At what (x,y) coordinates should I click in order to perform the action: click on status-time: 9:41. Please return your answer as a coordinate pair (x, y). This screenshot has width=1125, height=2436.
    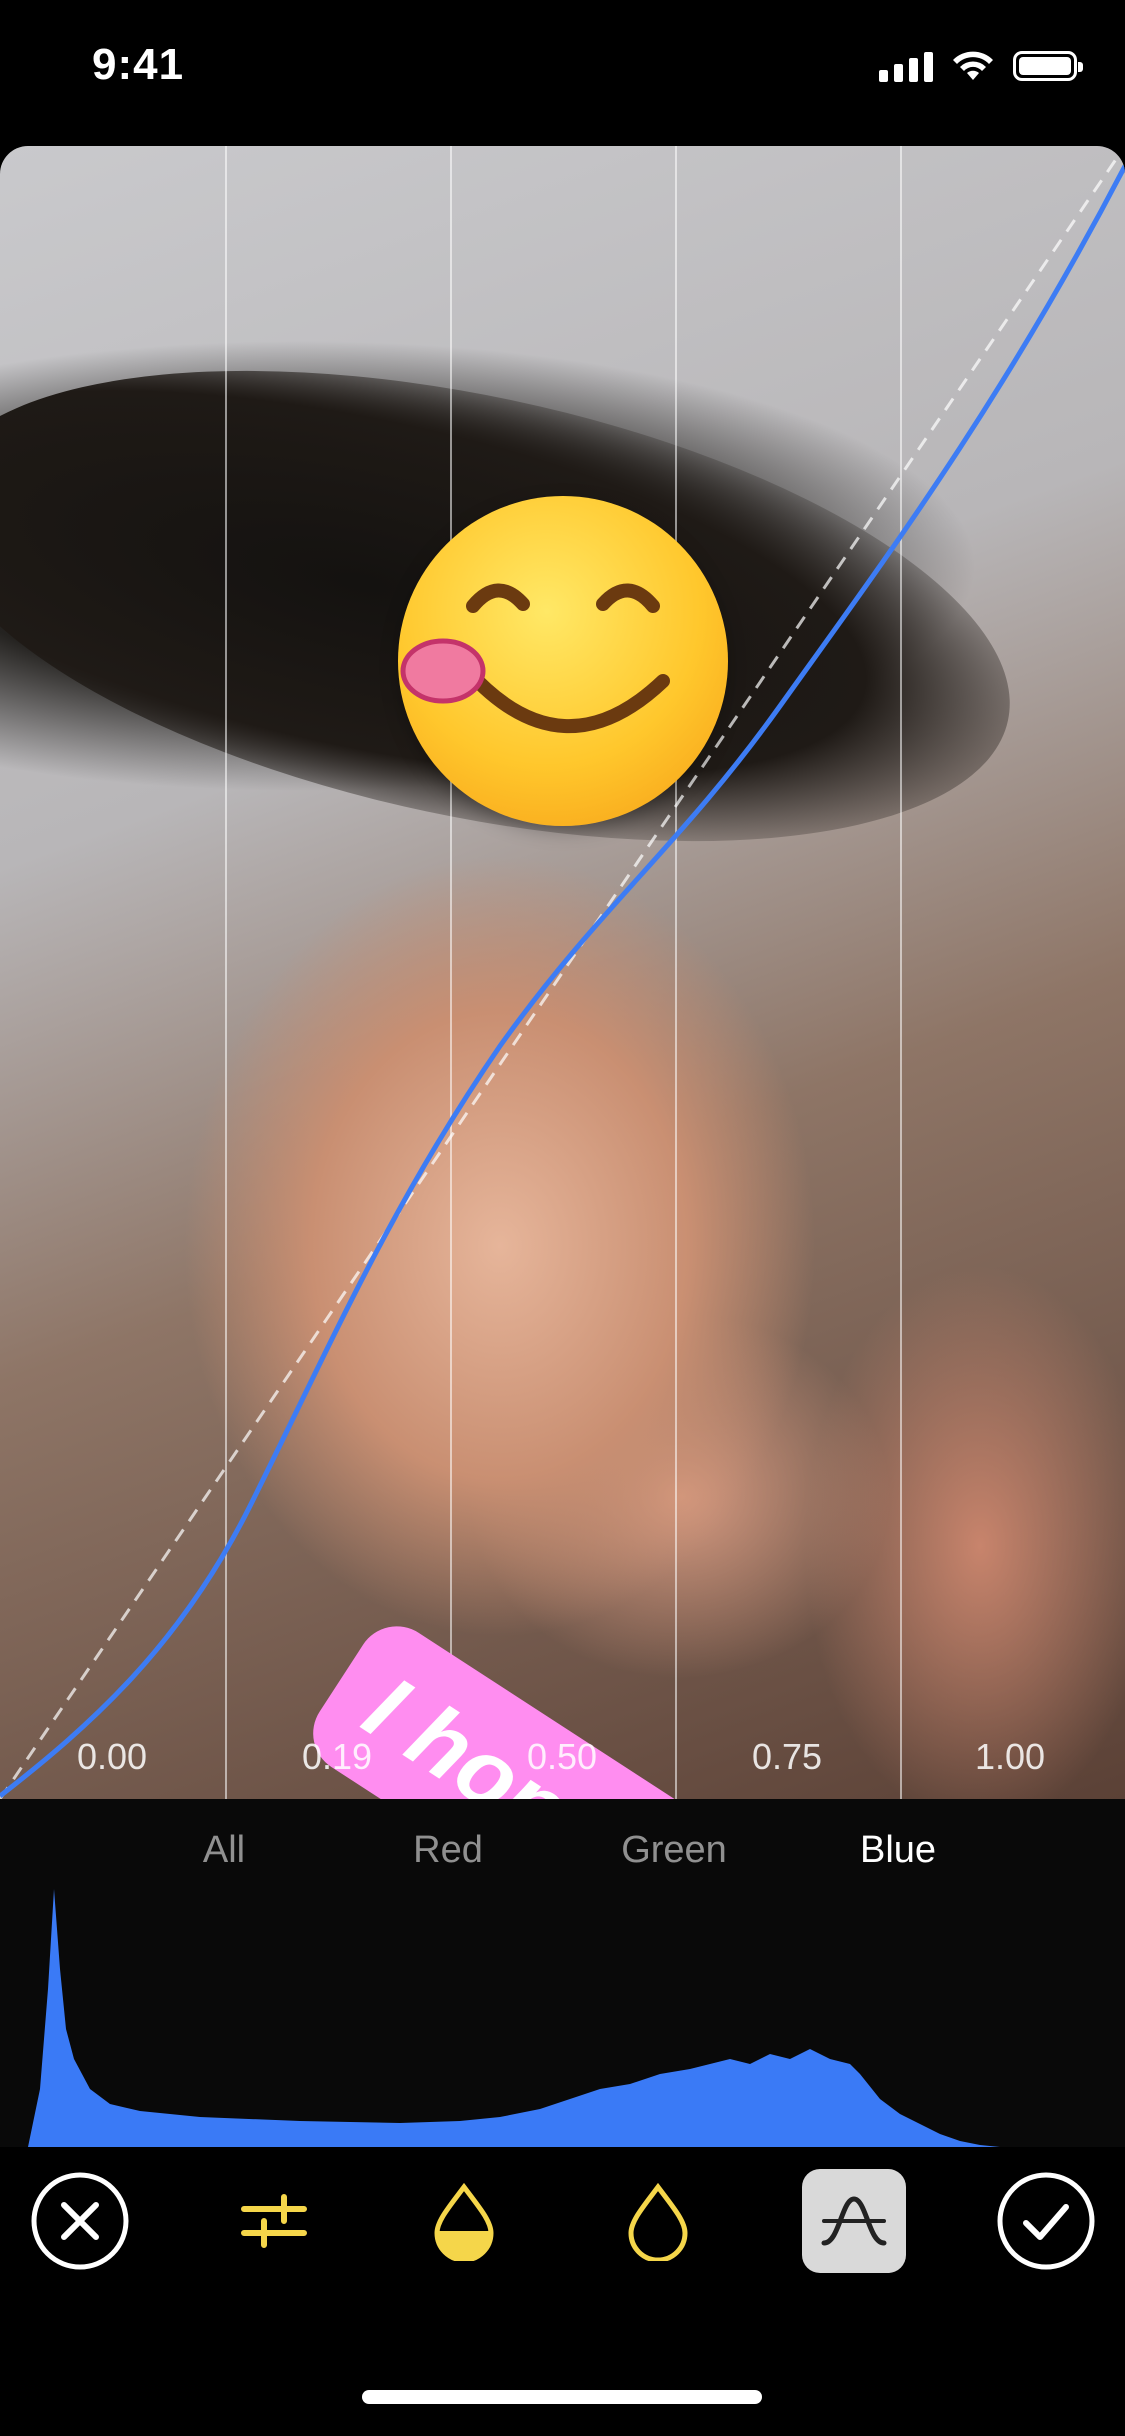
    Looking at the image, I should click on (138, 64).